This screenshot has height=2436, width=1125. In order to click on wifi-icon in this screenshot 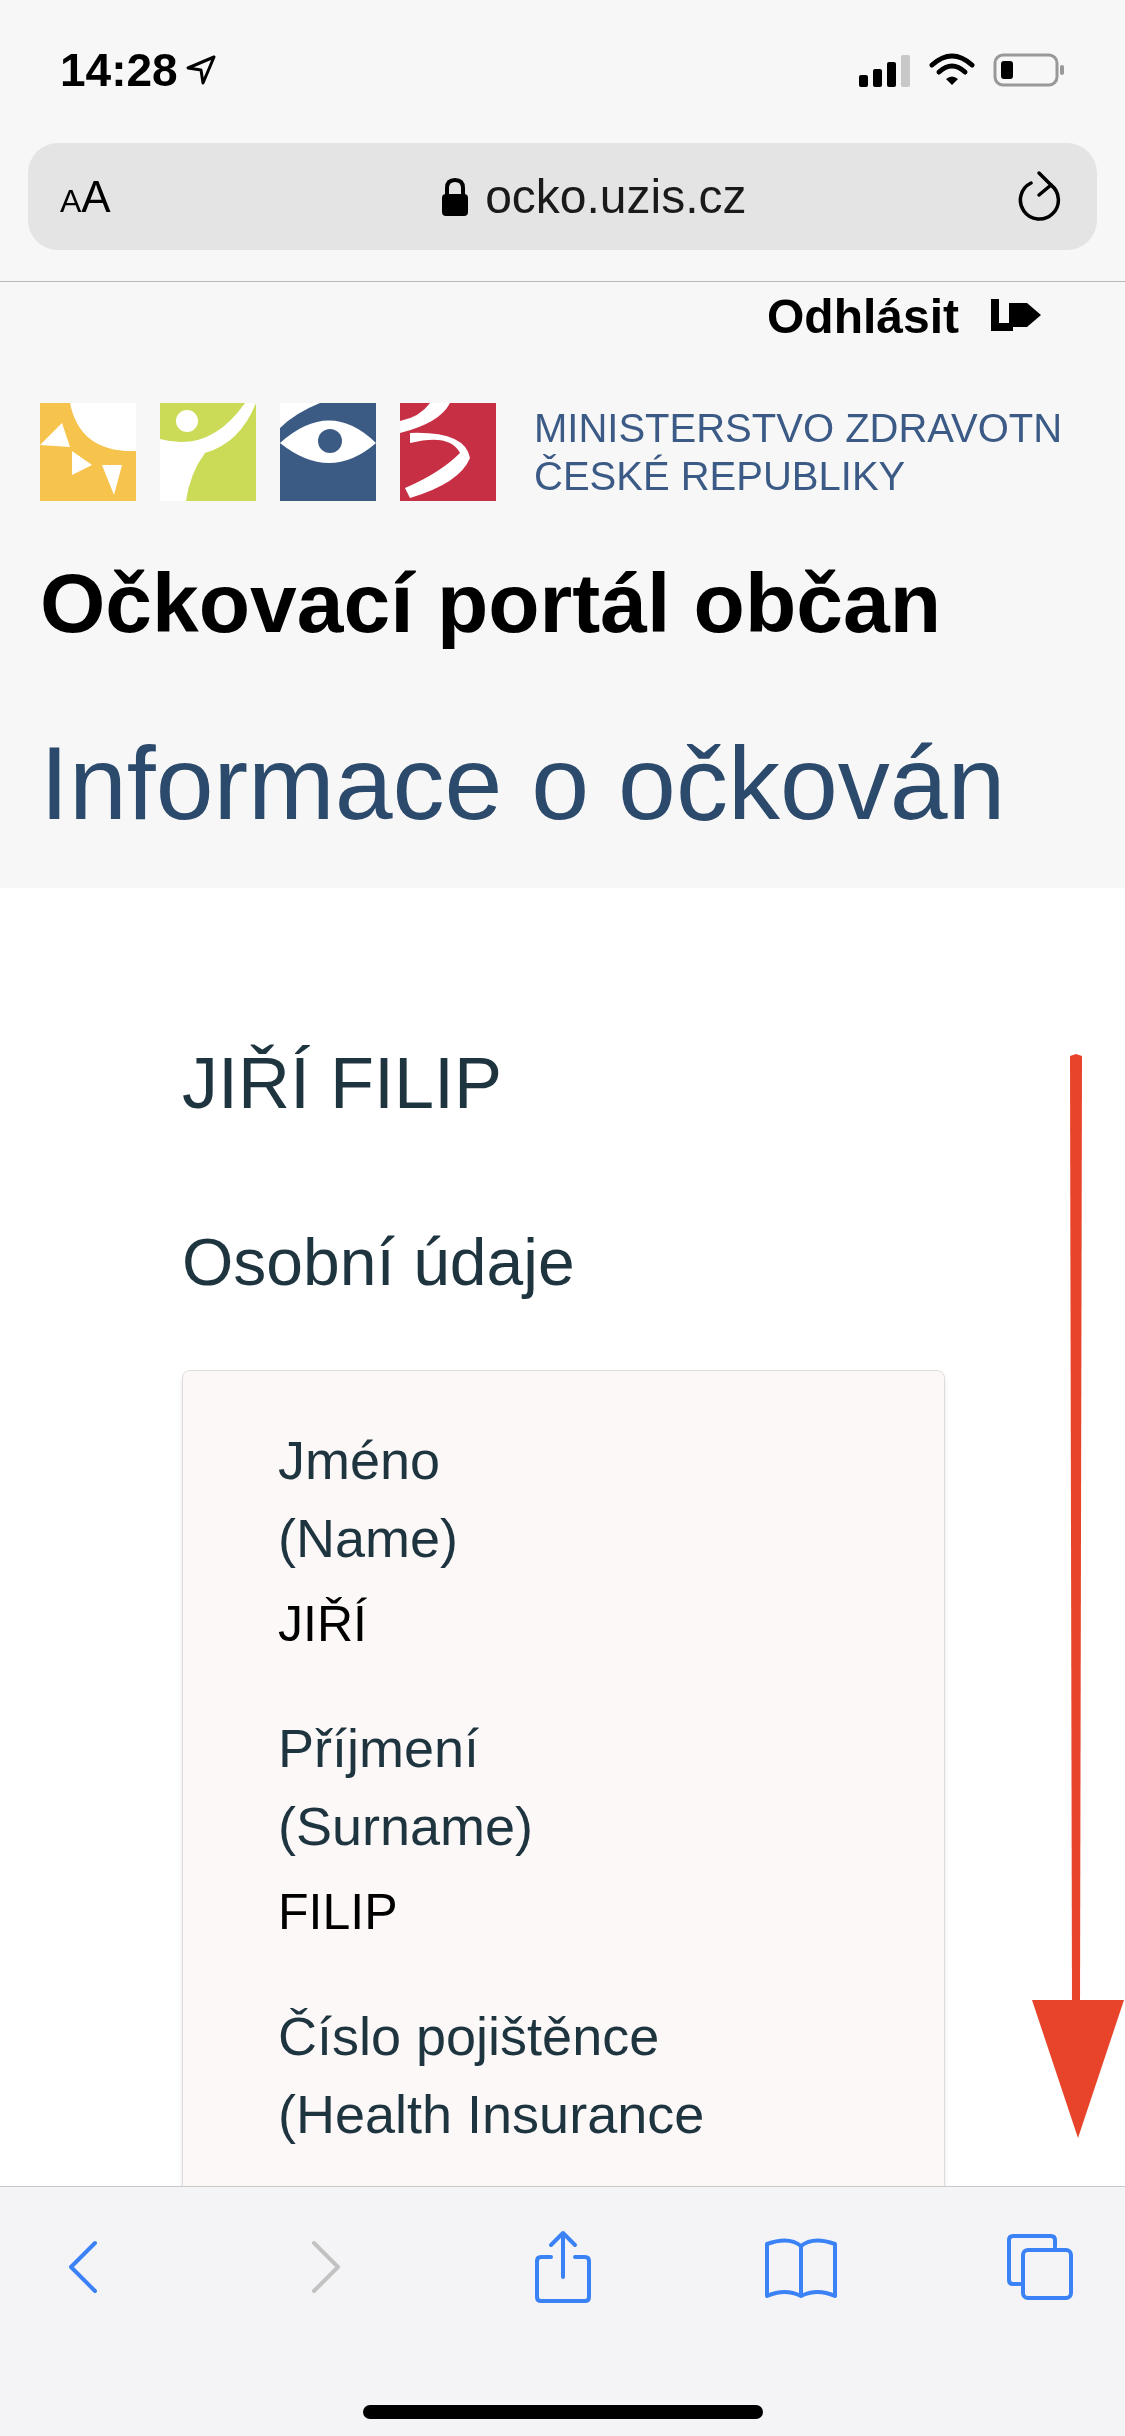, I will do `click(952, 70)`.